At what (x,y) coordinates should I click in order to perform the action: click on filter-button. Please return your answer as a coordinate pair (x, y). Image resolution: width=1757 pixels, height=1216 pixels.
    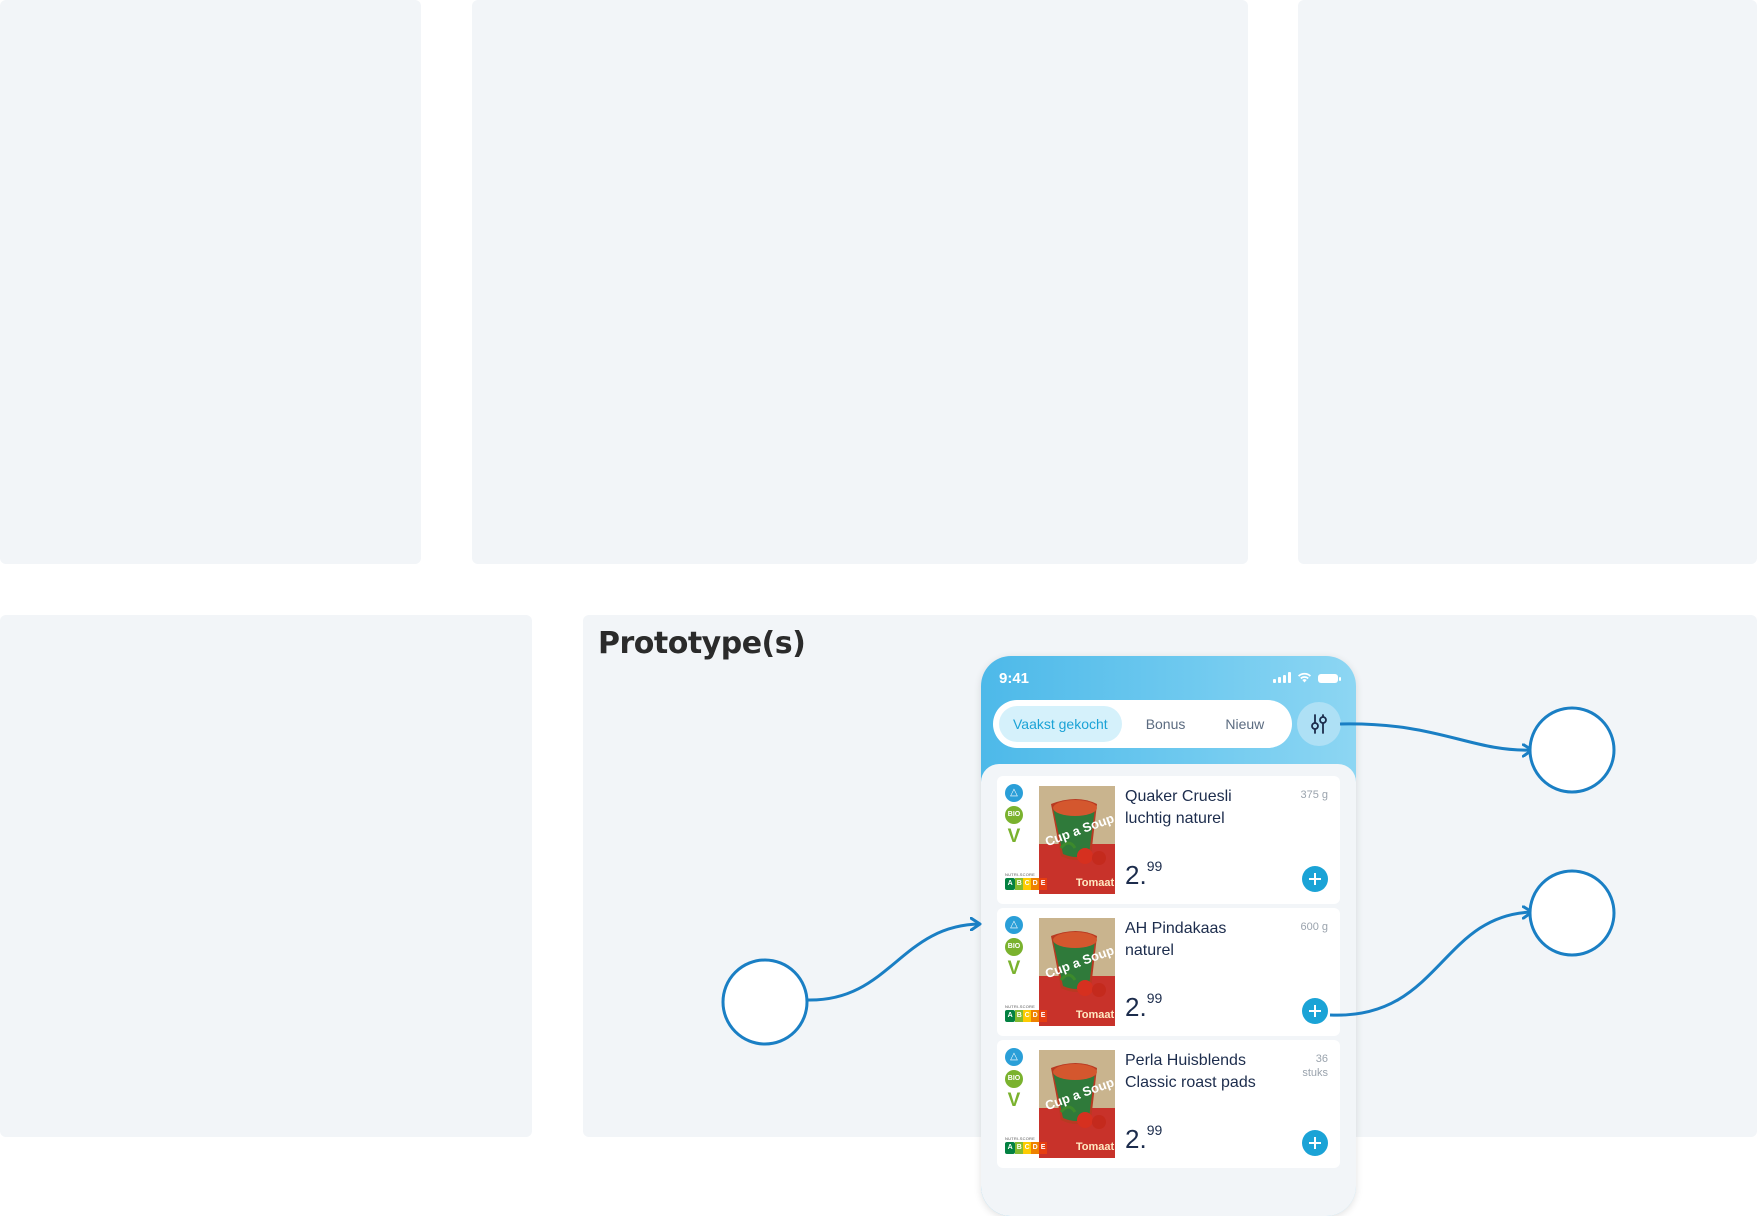
    Looking at the image, I should click on (1319, 724).